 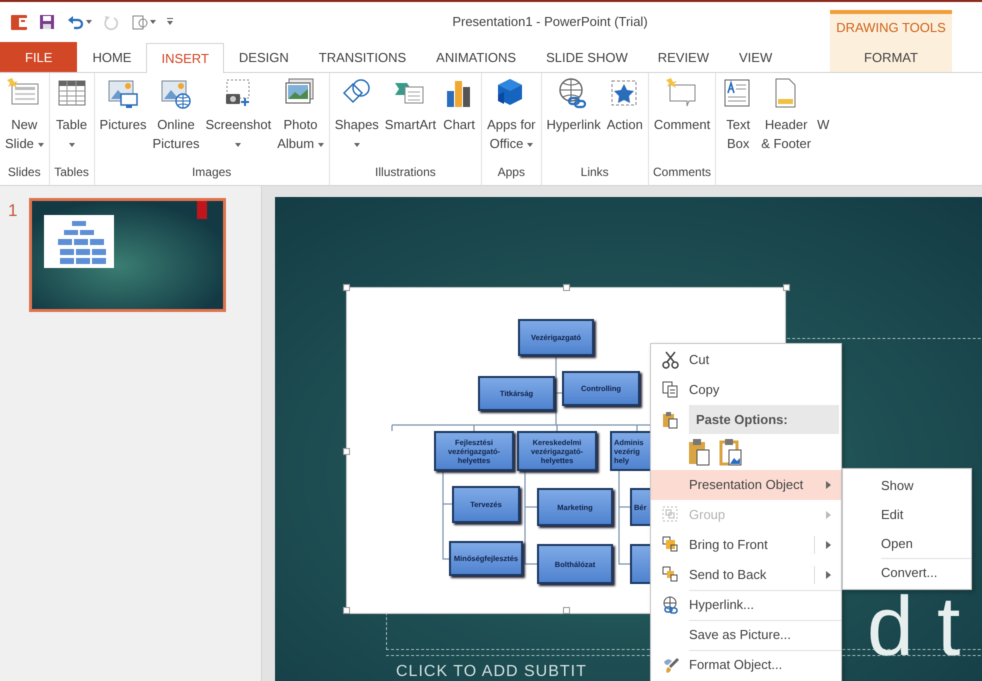 I want to click on group-label: Links, so click(x=595, y=172).